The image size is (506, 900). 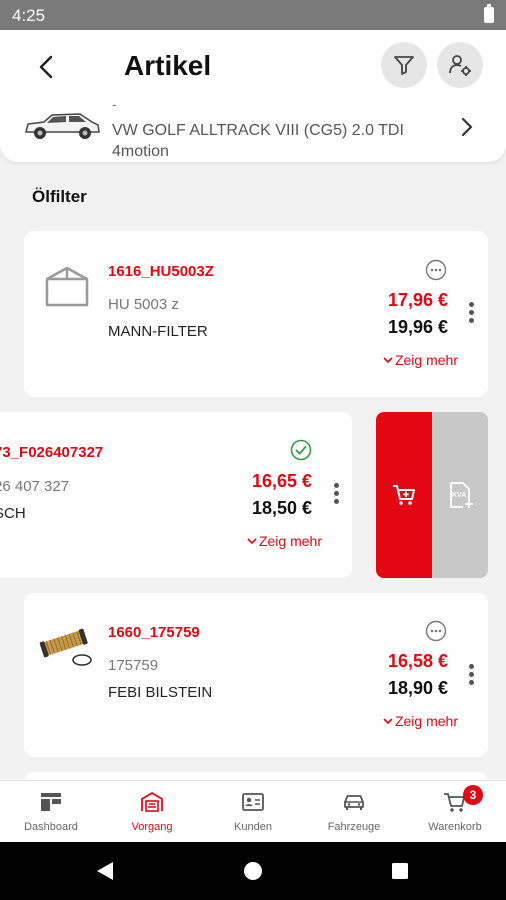 I want to click on kva-document-icon: KVA, so click(x=461, y=495).